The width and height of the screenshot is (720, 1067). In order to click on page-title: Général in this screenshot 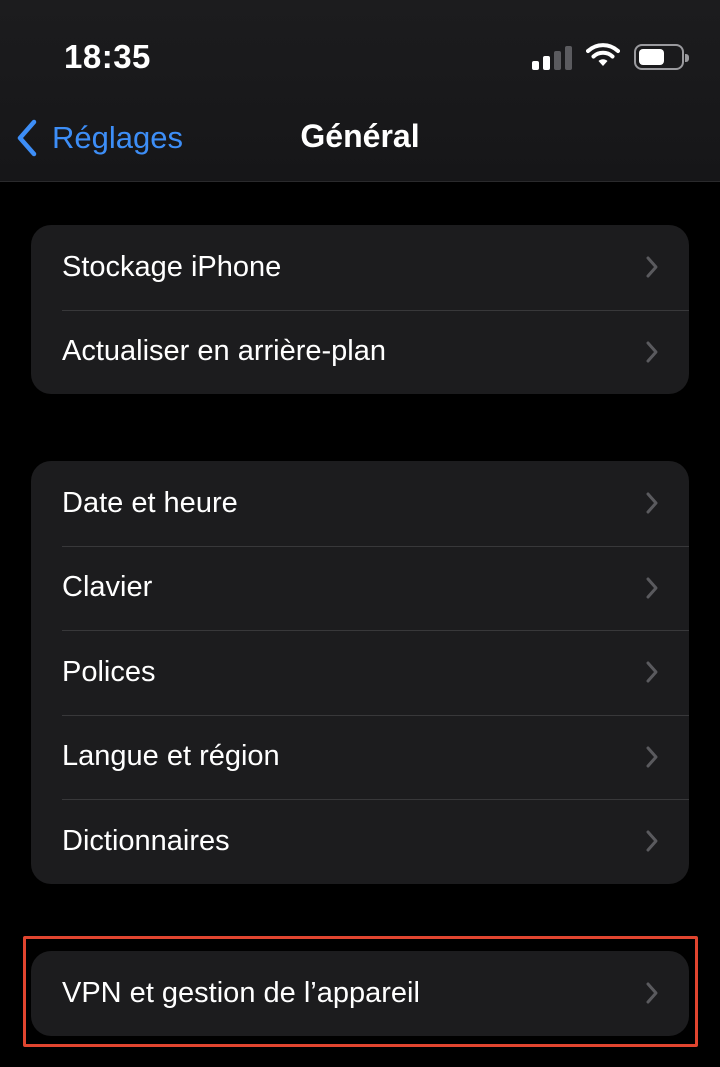, I will do `click(360, 136)`.